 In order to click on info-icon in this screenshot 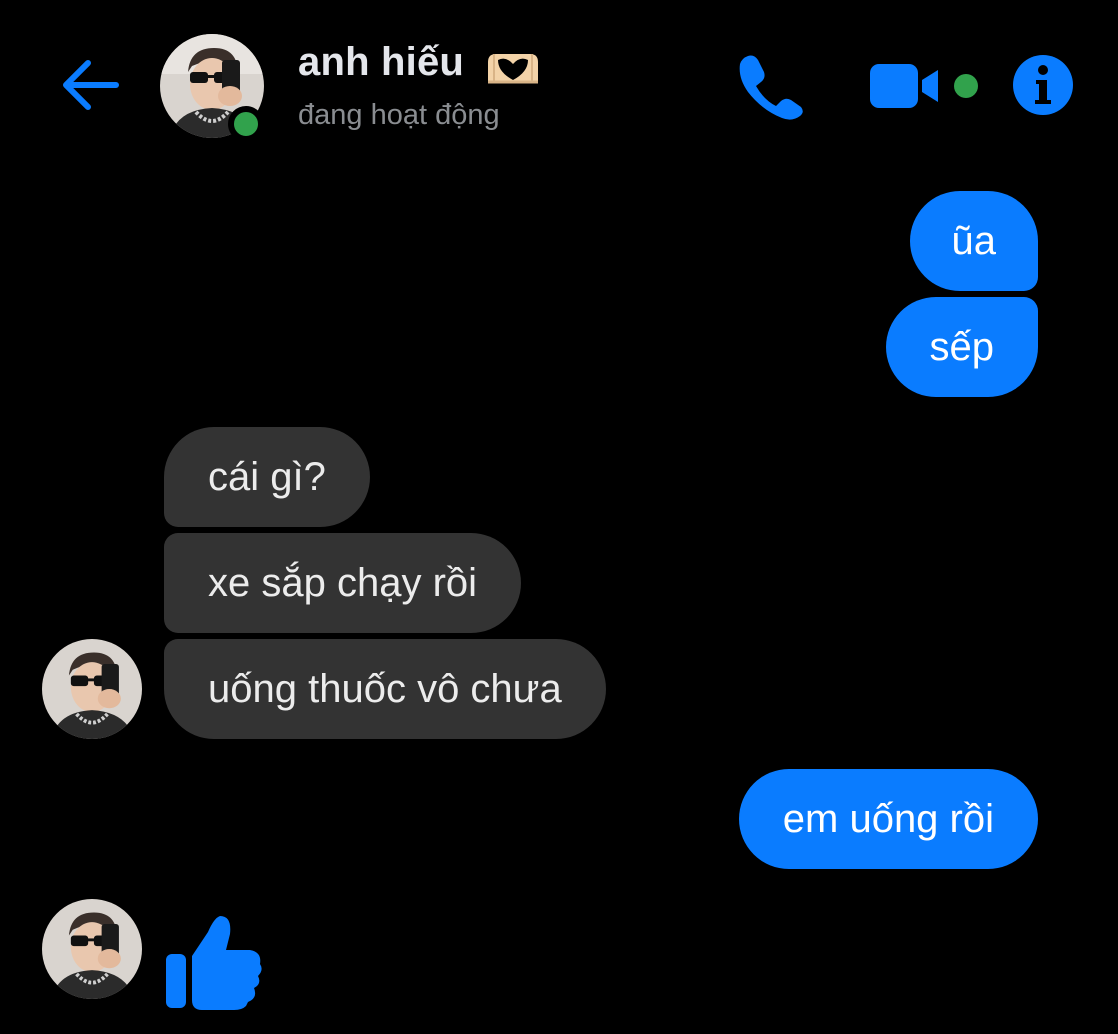, I will do `click(1043, 85)`.